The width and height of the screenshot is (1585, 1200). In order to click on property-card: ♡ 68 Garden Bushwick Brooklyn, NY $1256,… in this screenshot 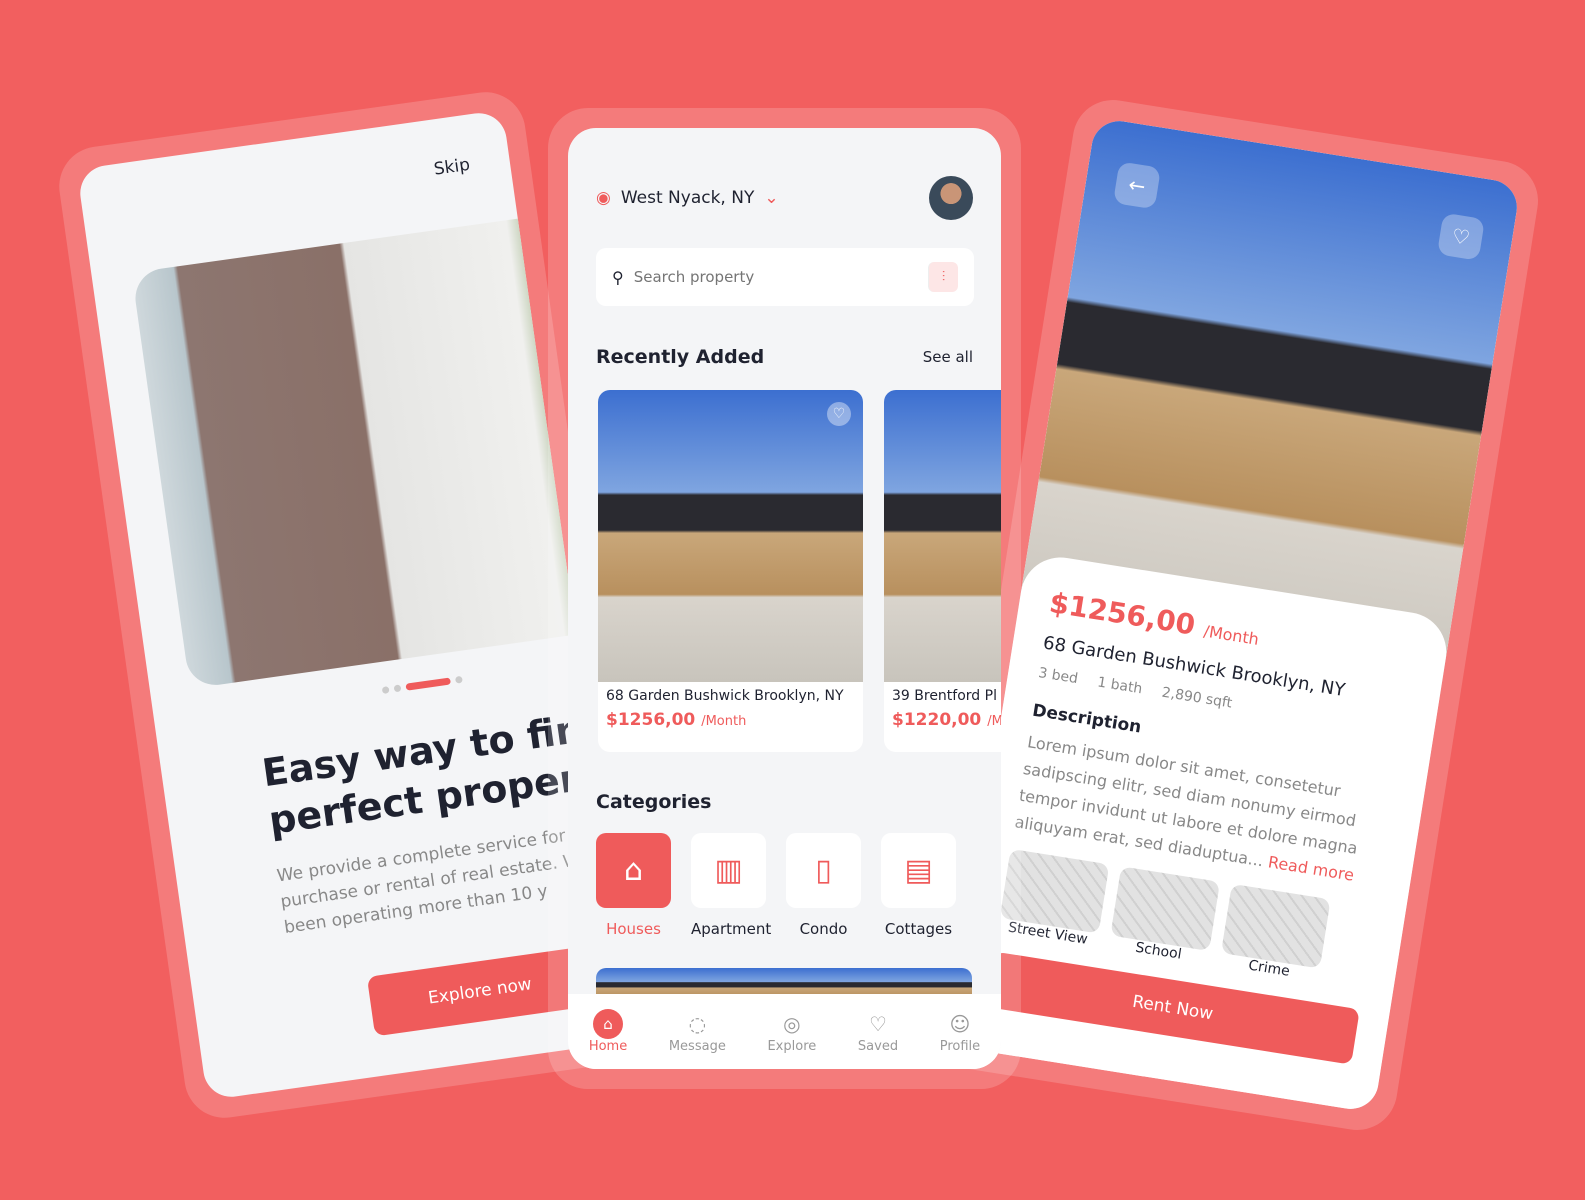, I will do `click(730, 571)`.